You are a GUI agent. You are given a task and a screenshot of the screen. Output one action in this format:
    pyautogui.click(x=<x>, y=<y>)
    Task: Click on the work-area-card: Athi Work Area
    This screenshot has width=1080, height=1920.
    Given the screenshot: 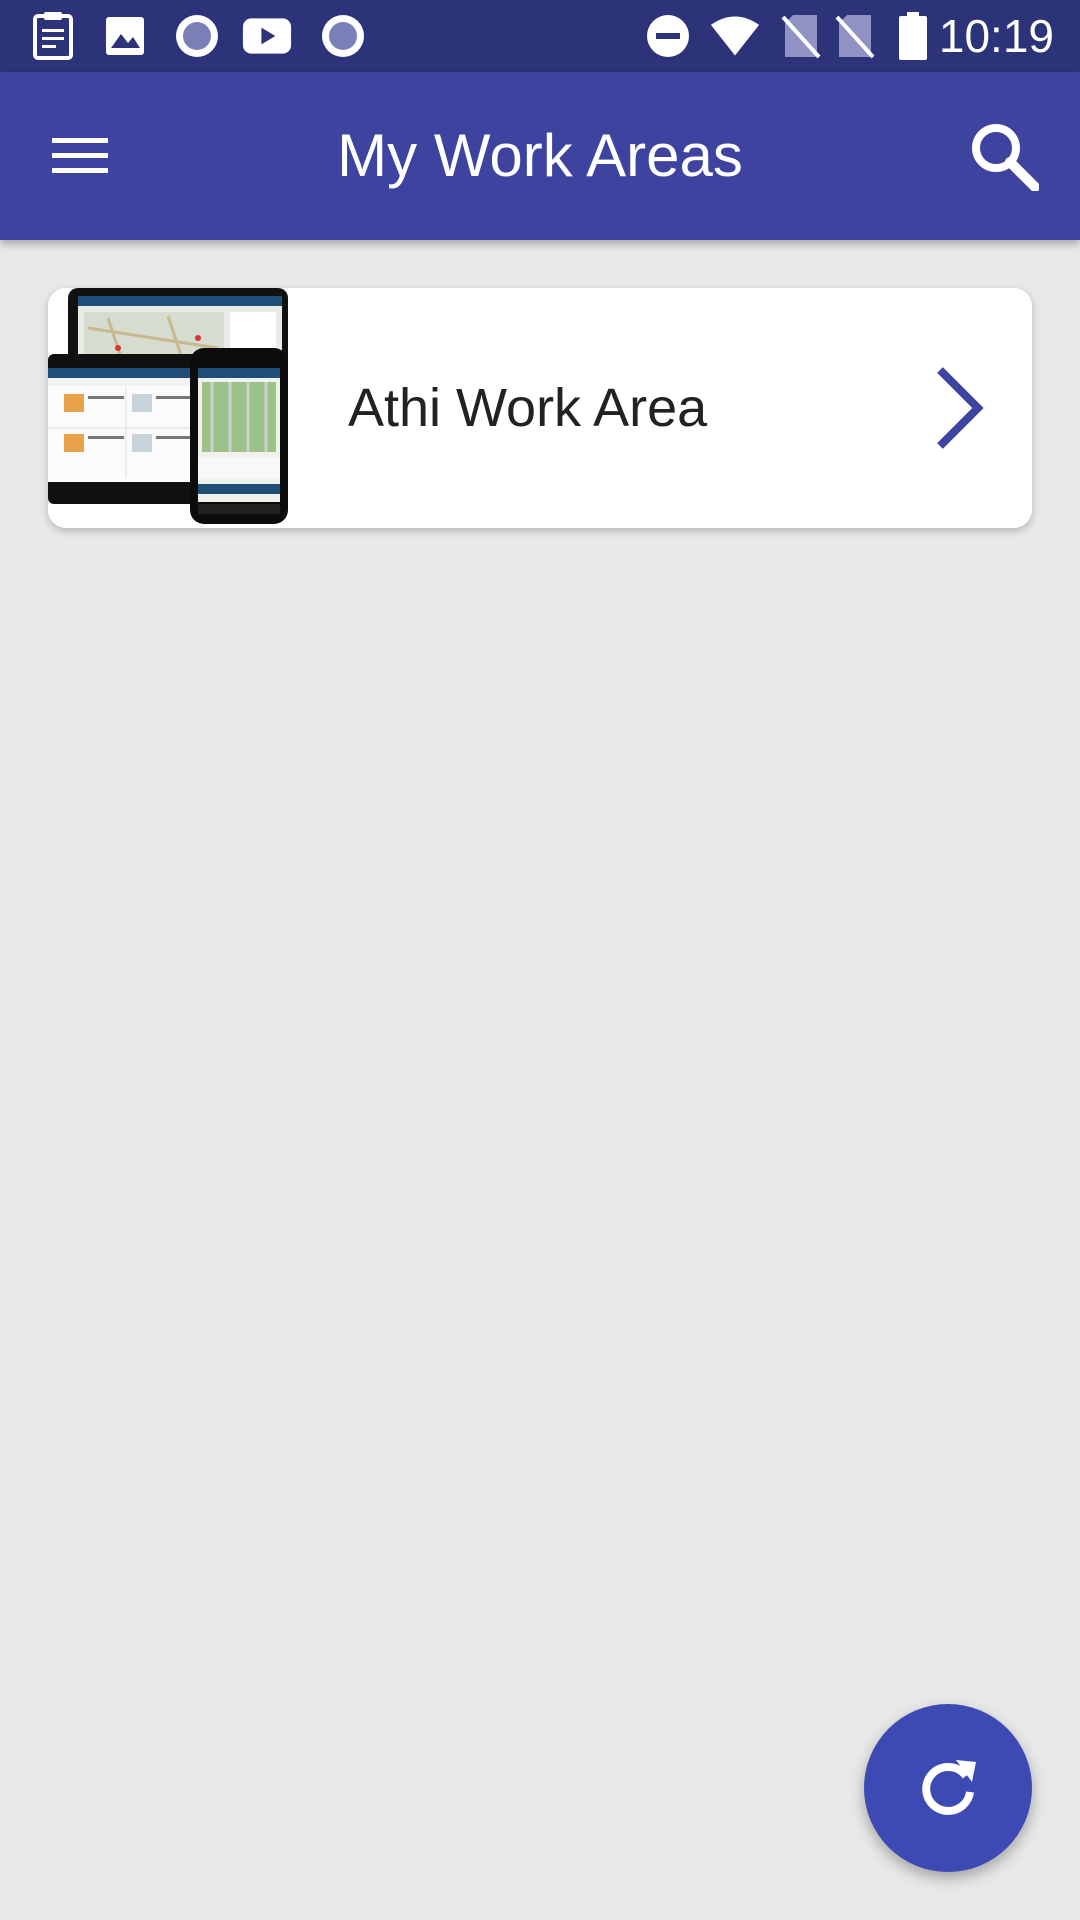 What is the action you would take?
    pyautogui.click(x=540, y=408)
    